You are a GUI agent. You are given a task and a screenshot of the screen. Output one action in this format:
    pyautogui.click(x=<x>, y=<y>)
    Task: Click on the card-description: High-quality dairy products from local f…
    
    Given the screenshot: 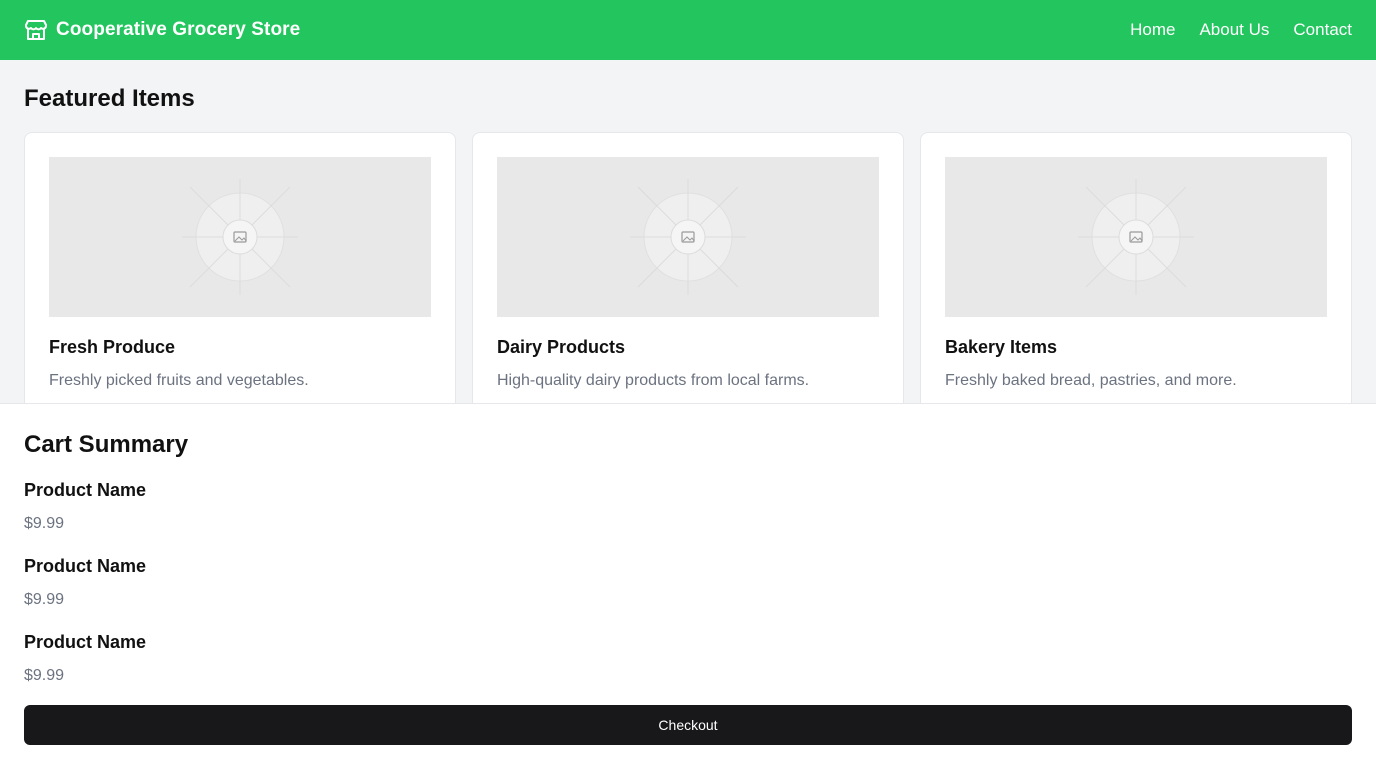 What is the action you would take?
    pyautogui.click(x=653, y=380)
    